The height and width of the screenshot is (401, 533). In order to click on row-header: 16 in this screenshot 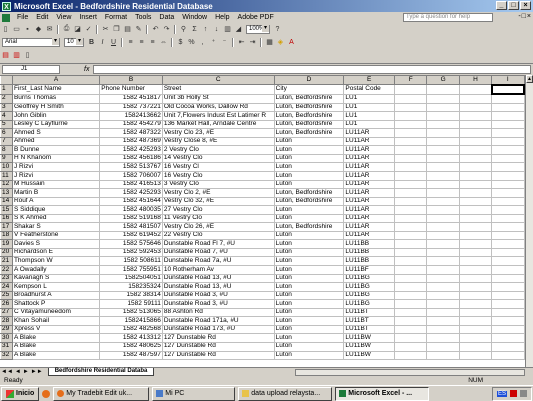, I will do `click(6, 218)`.